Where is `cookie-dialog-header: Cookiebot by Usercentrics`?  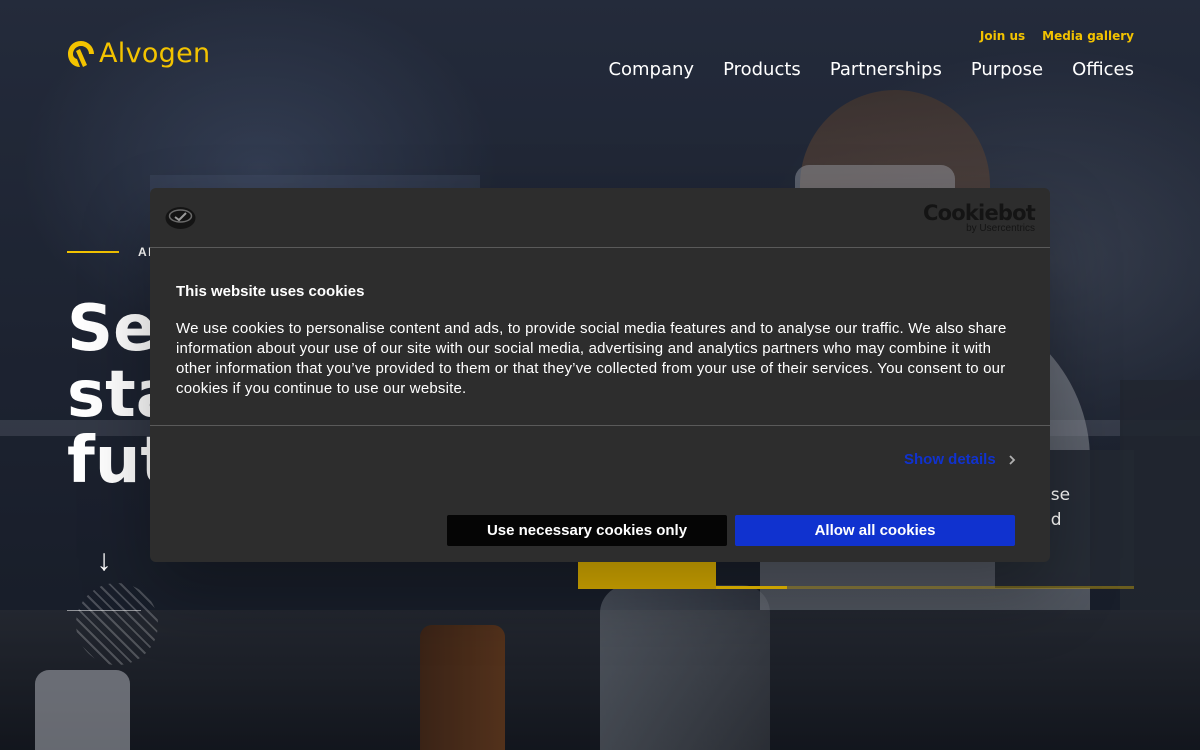 cookie-dialog-header: Cookiebot by Usercentrics is located at coordinates (600, 218).